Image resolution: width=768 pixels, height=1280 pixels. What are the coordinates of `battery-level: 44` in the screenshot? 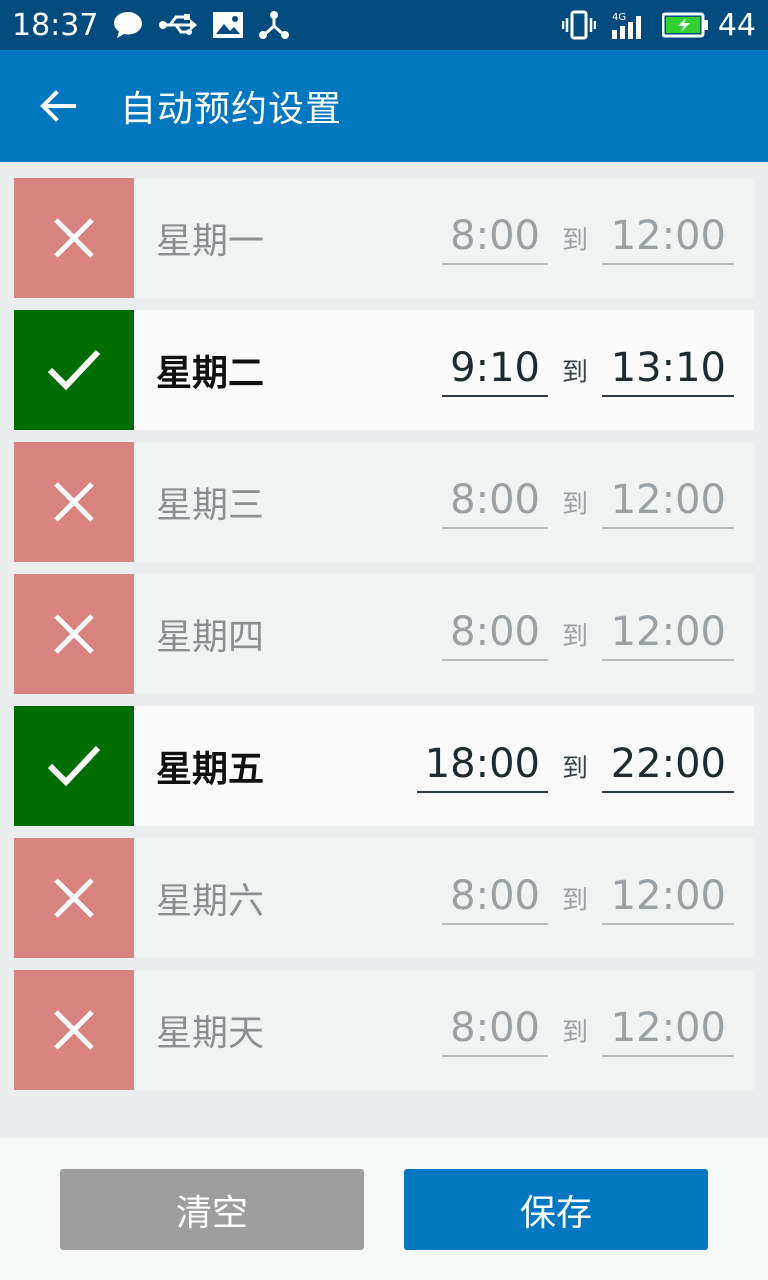 It's located at (736, 25).